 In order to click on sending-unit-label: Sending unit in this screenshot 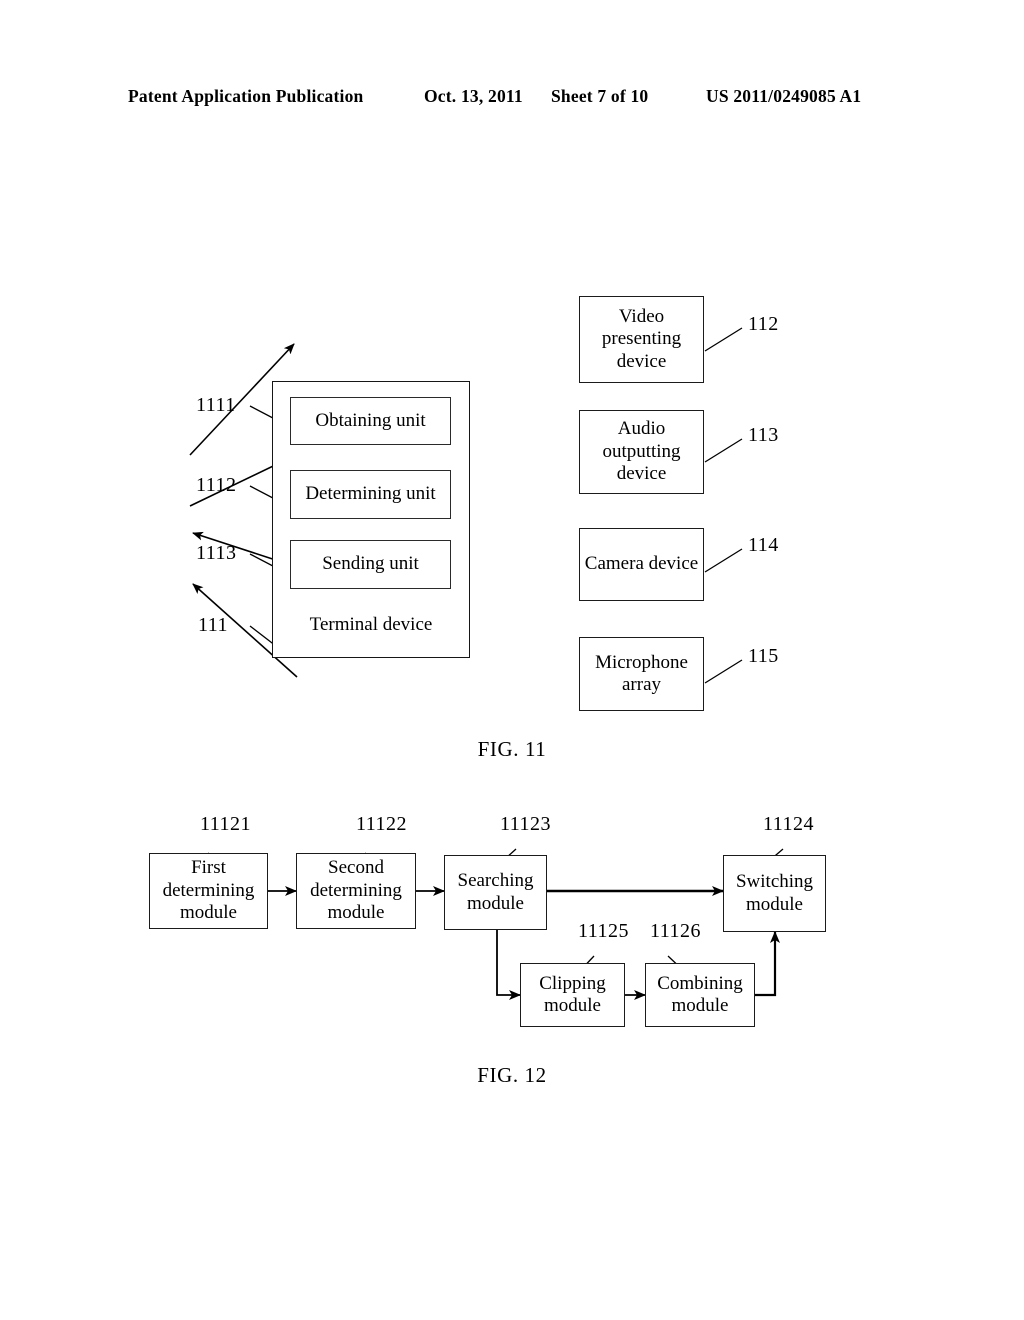, I will do `click(370, 564)`.